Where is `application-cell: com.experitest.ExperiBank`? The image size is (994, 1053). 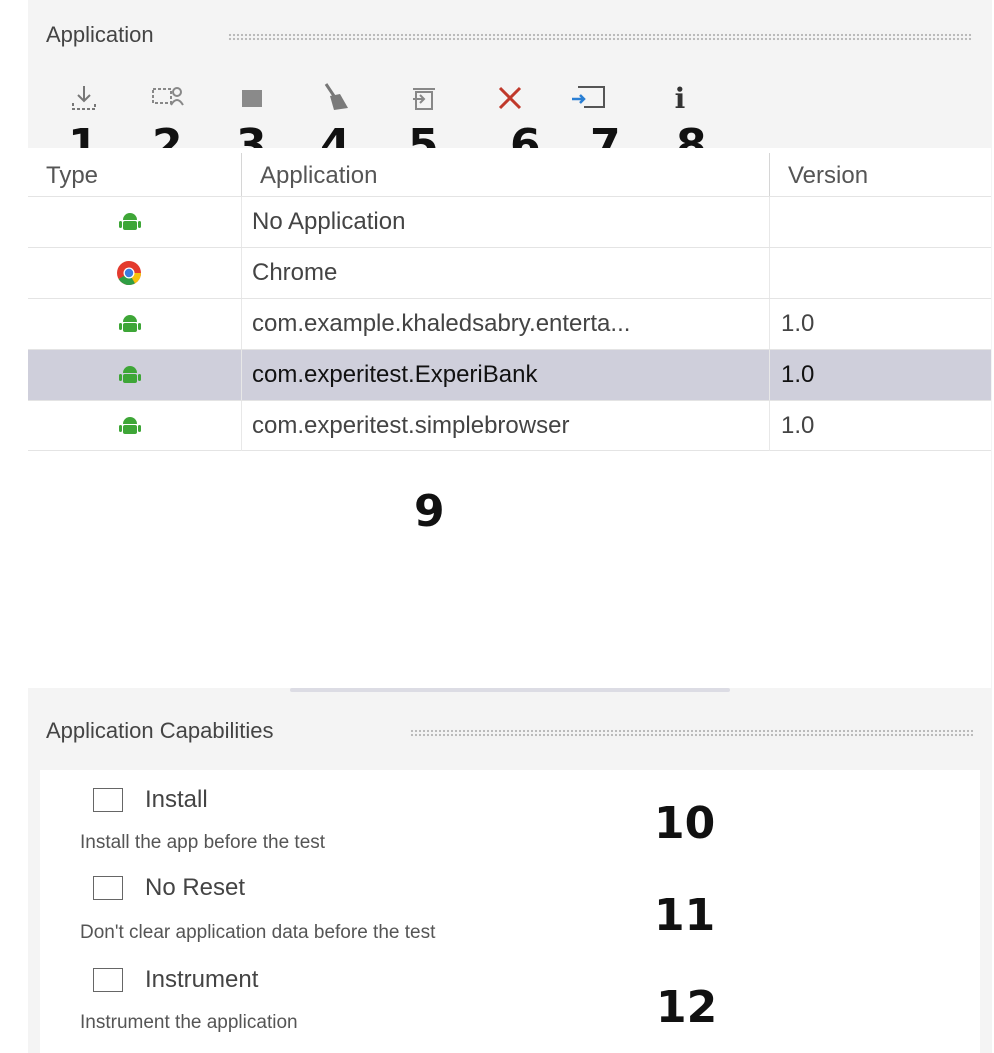 application-cell: com.experitest.ExperiBank is located at coordinates (395, 374).